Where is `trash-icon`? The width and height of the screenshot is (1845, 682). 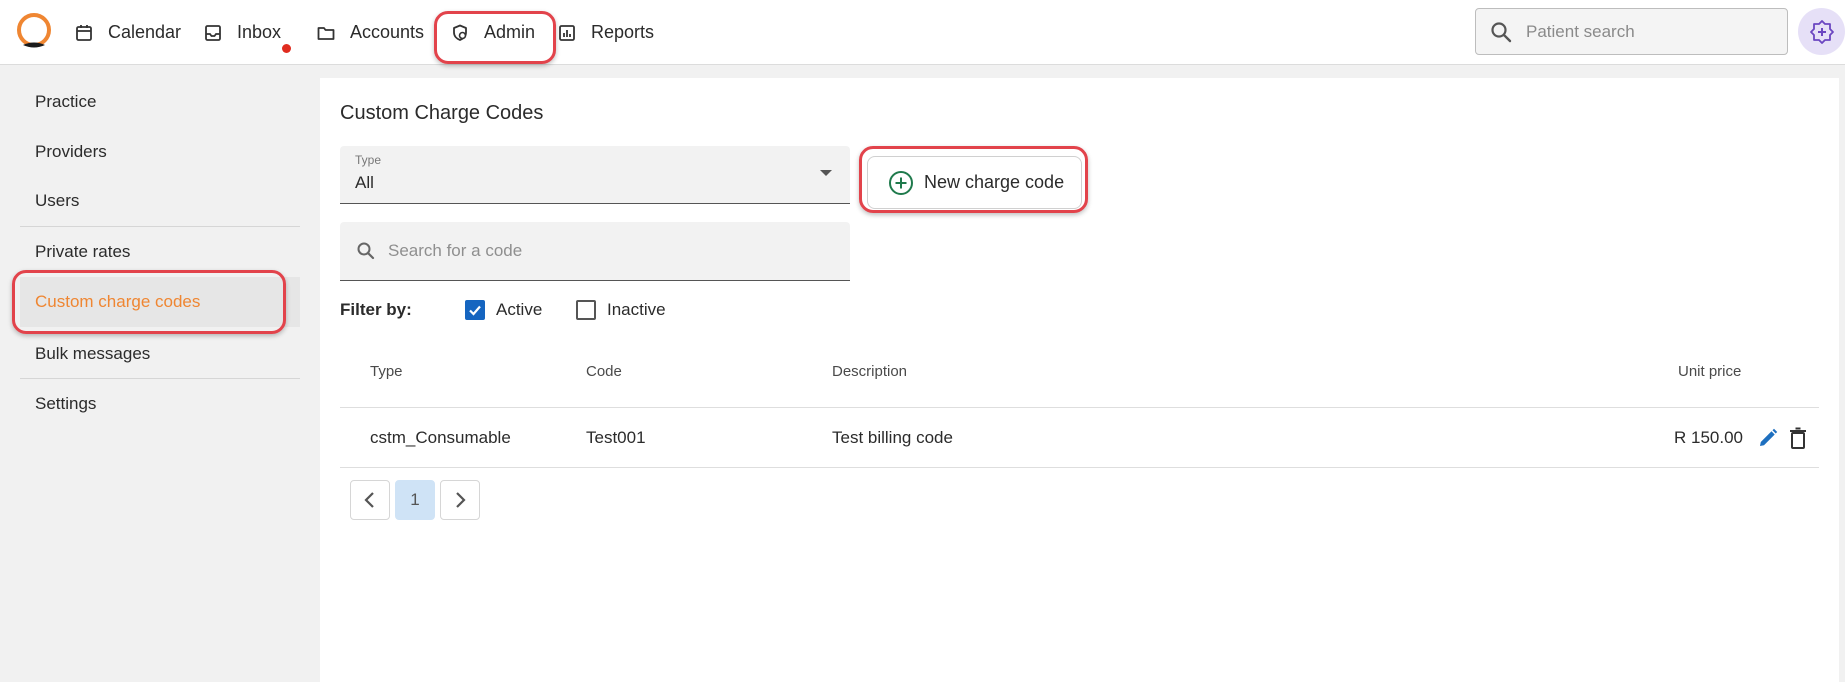 trash-icon is located at coordinates (1798, 438).